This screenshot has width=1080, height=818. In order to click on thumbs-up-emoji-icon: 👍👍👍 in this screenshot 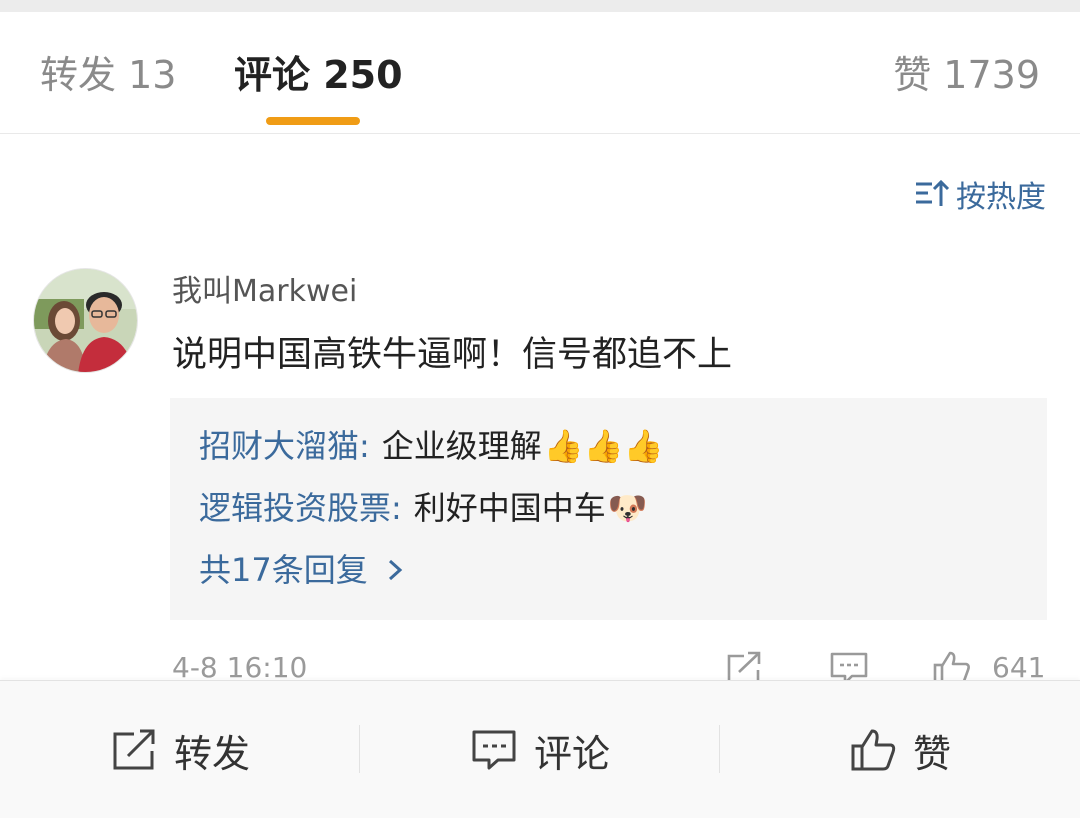, I will do `click(603, 446)`.